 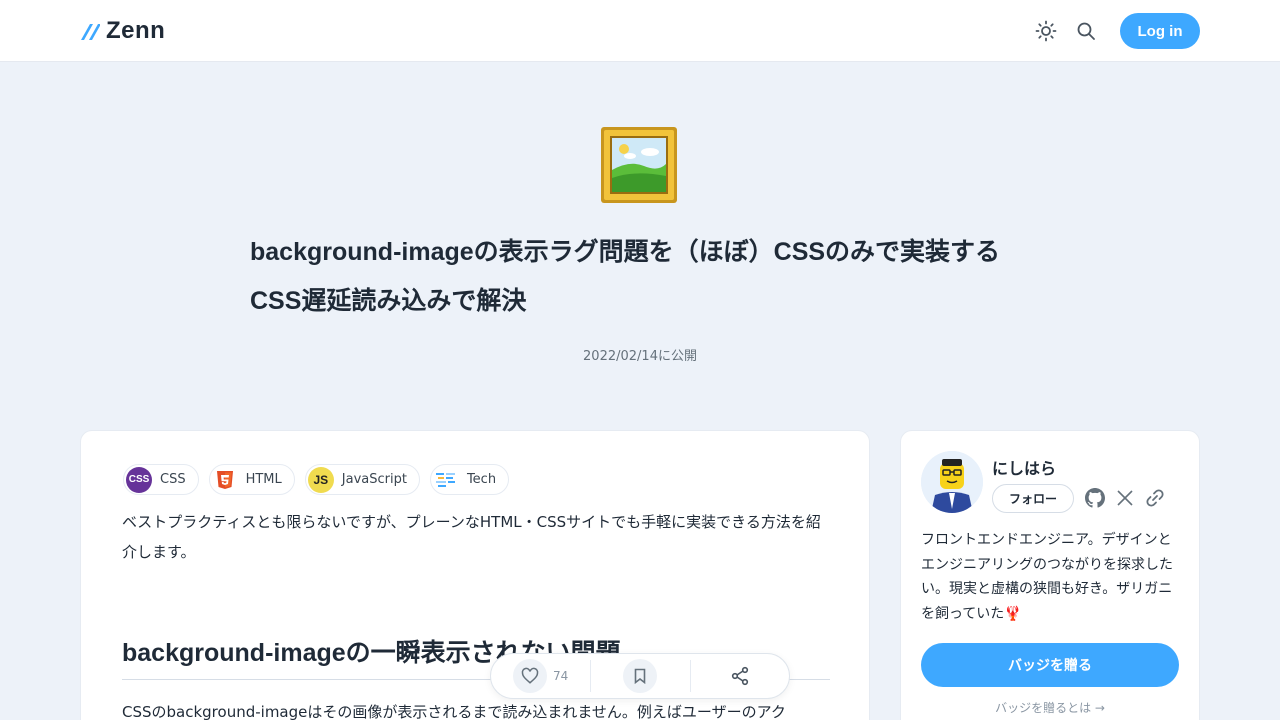 What do you see at coordinates (481, 479) in the screenshot?
I see `topic-label: Tech` at bounding box center [481, 479].